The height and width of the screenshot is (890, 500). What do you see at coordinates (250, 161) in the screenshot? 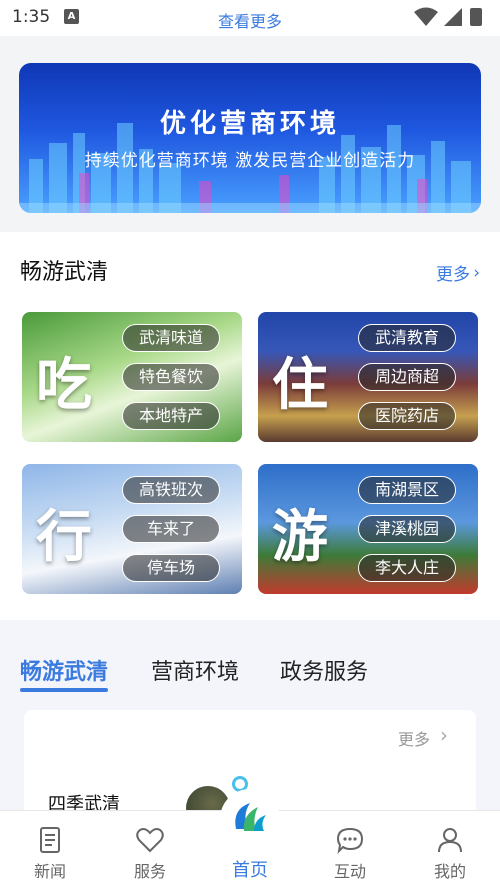
I see `banner-subtitle: 持续优化营商环境 激发民营企业创造活力` at bounding box center [250, 161].